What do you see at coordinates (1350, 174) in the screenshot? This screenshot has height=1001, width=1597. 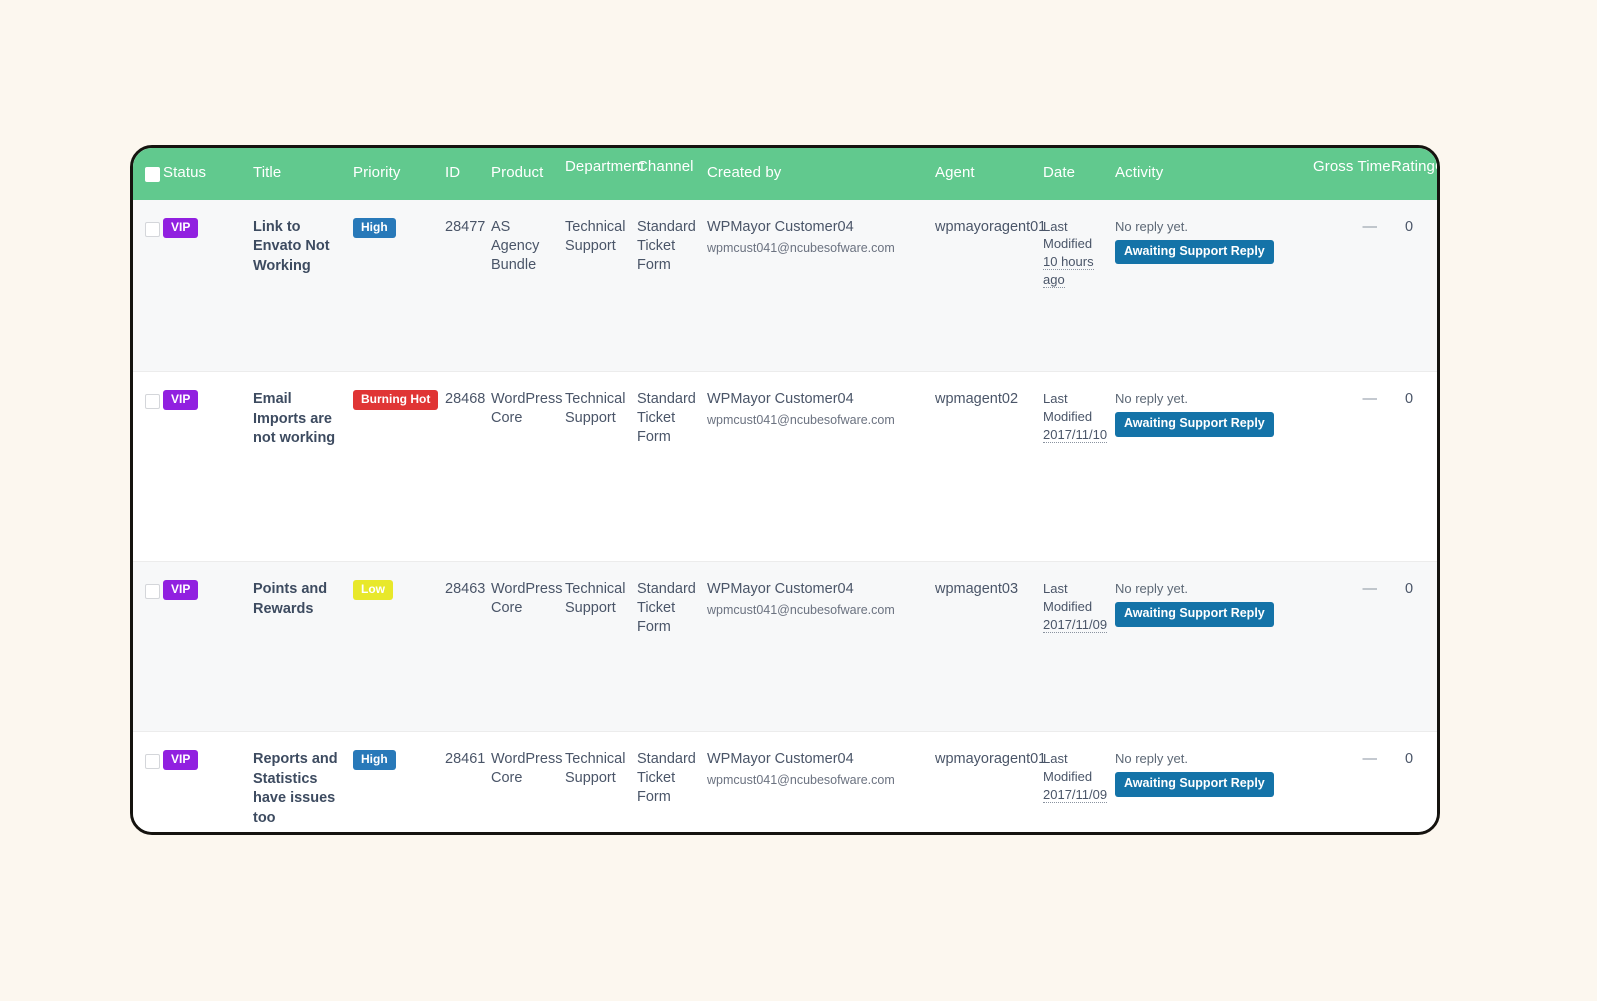 I see `column-header-gross-time: Gross Time` at bounding box center [1350, 174].